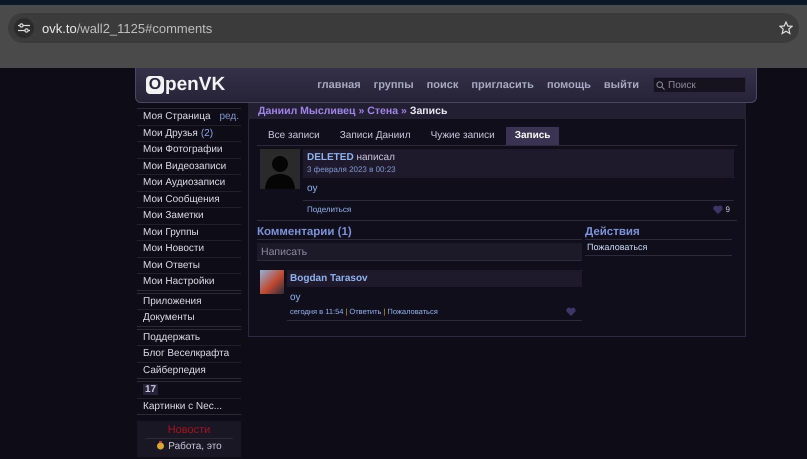 This screenshot has height=459, width=807. What do you see at coordinates (184, 182) in the screenshot?
I see `sidebar-link: Мои Аудиозаписи` at bounding box center [184, 182].